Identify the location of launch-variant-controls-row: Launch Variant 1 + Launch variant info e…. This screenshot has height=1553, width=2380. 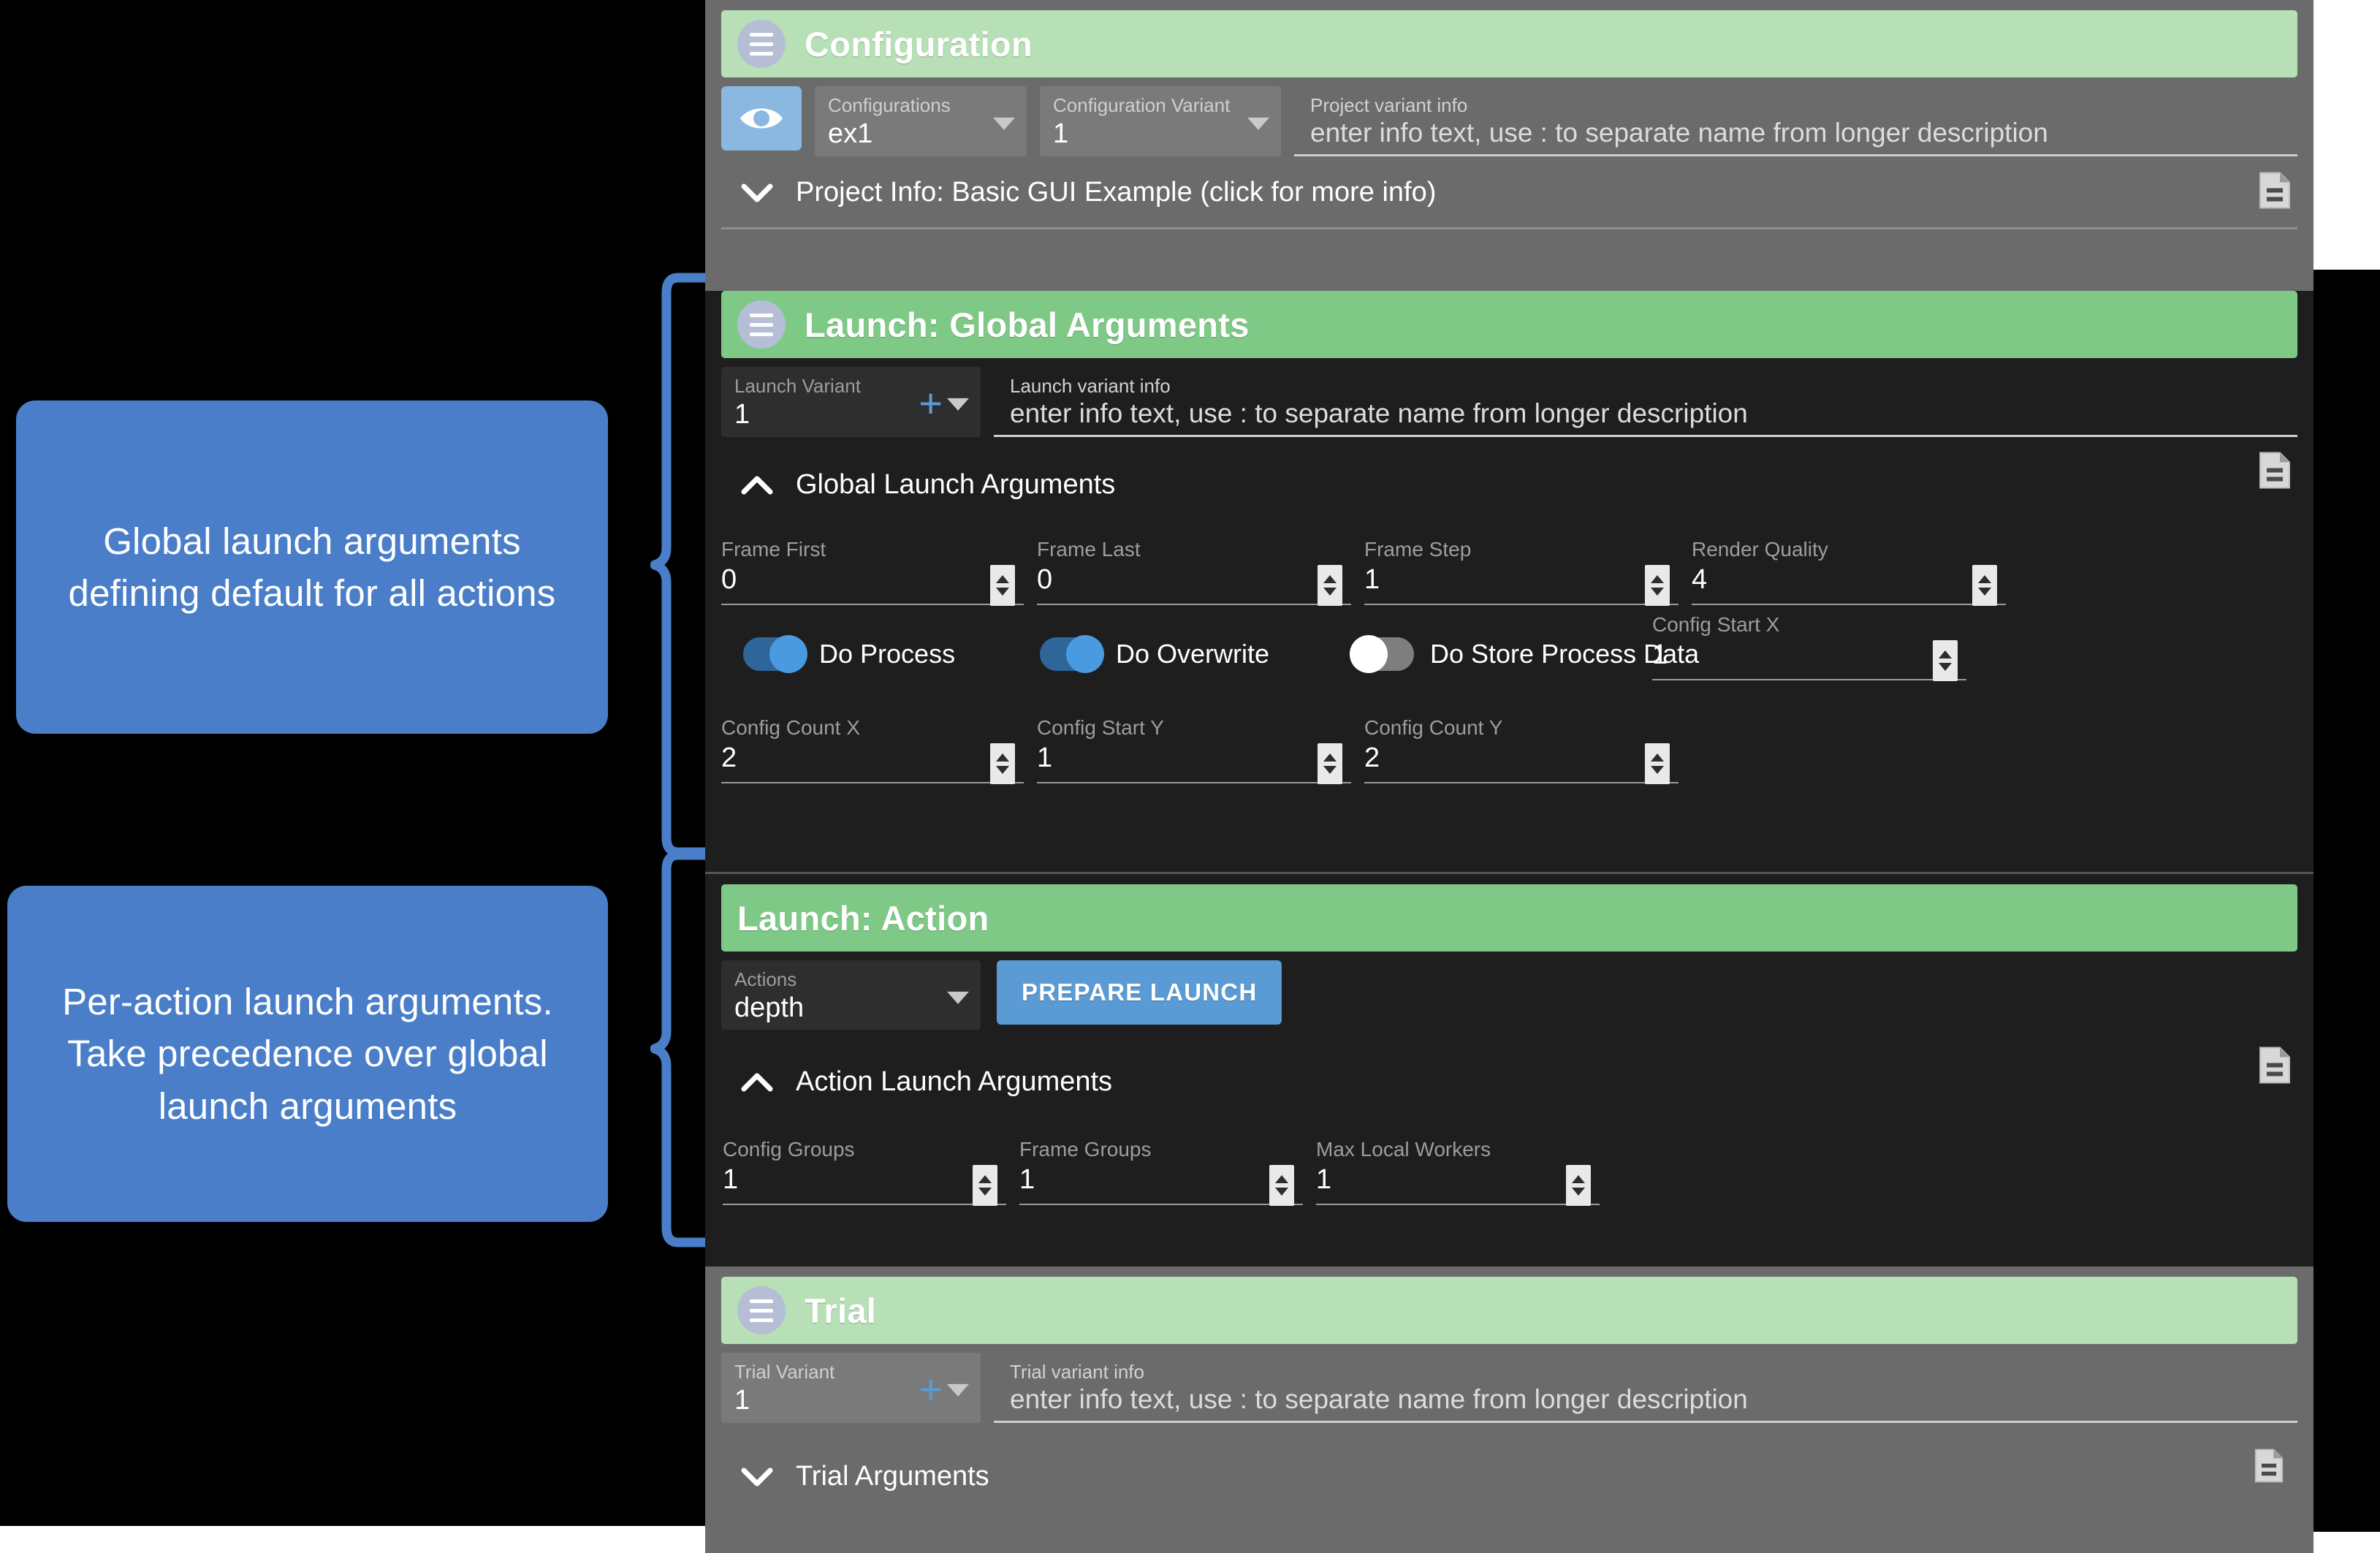
(1509, 398).